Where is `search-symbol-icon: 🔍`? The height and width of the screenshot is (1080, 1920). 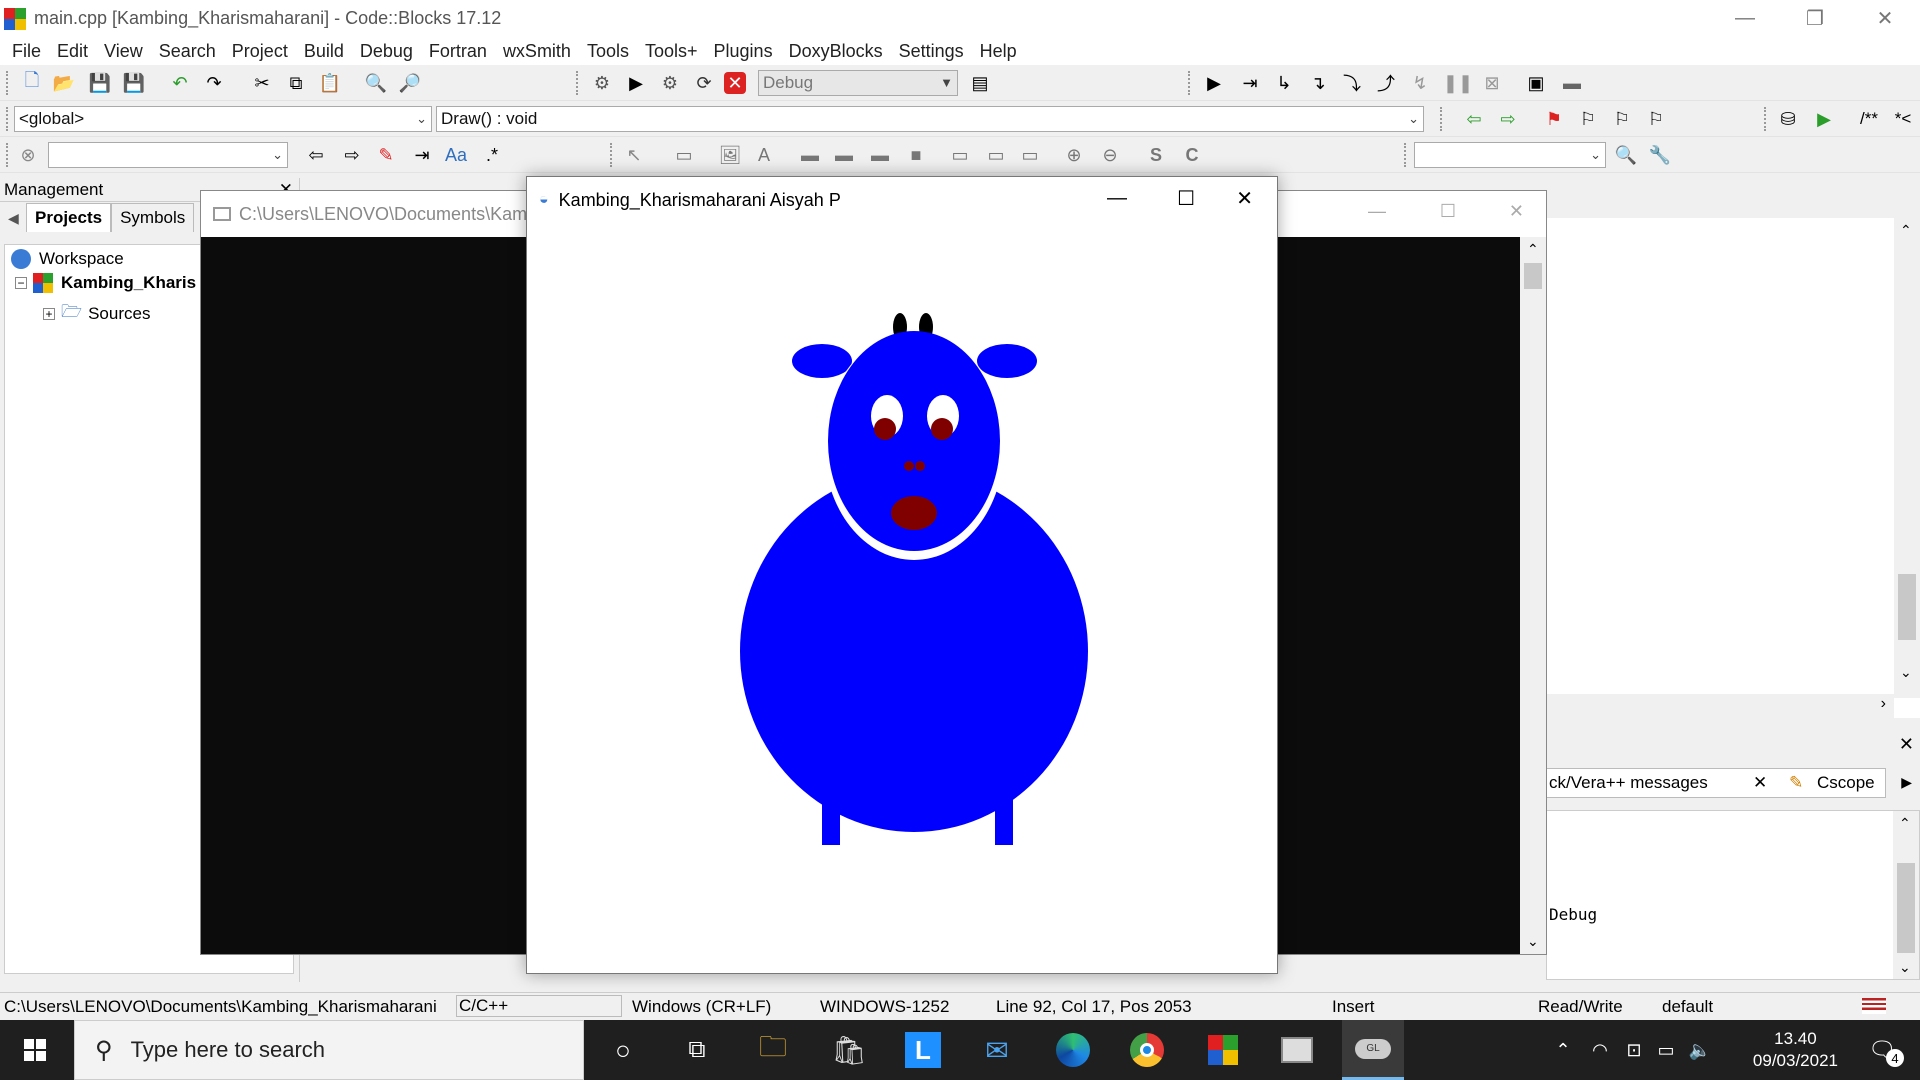 search-symbol-icon: 🔍 is located at coordinates (1626, 155).